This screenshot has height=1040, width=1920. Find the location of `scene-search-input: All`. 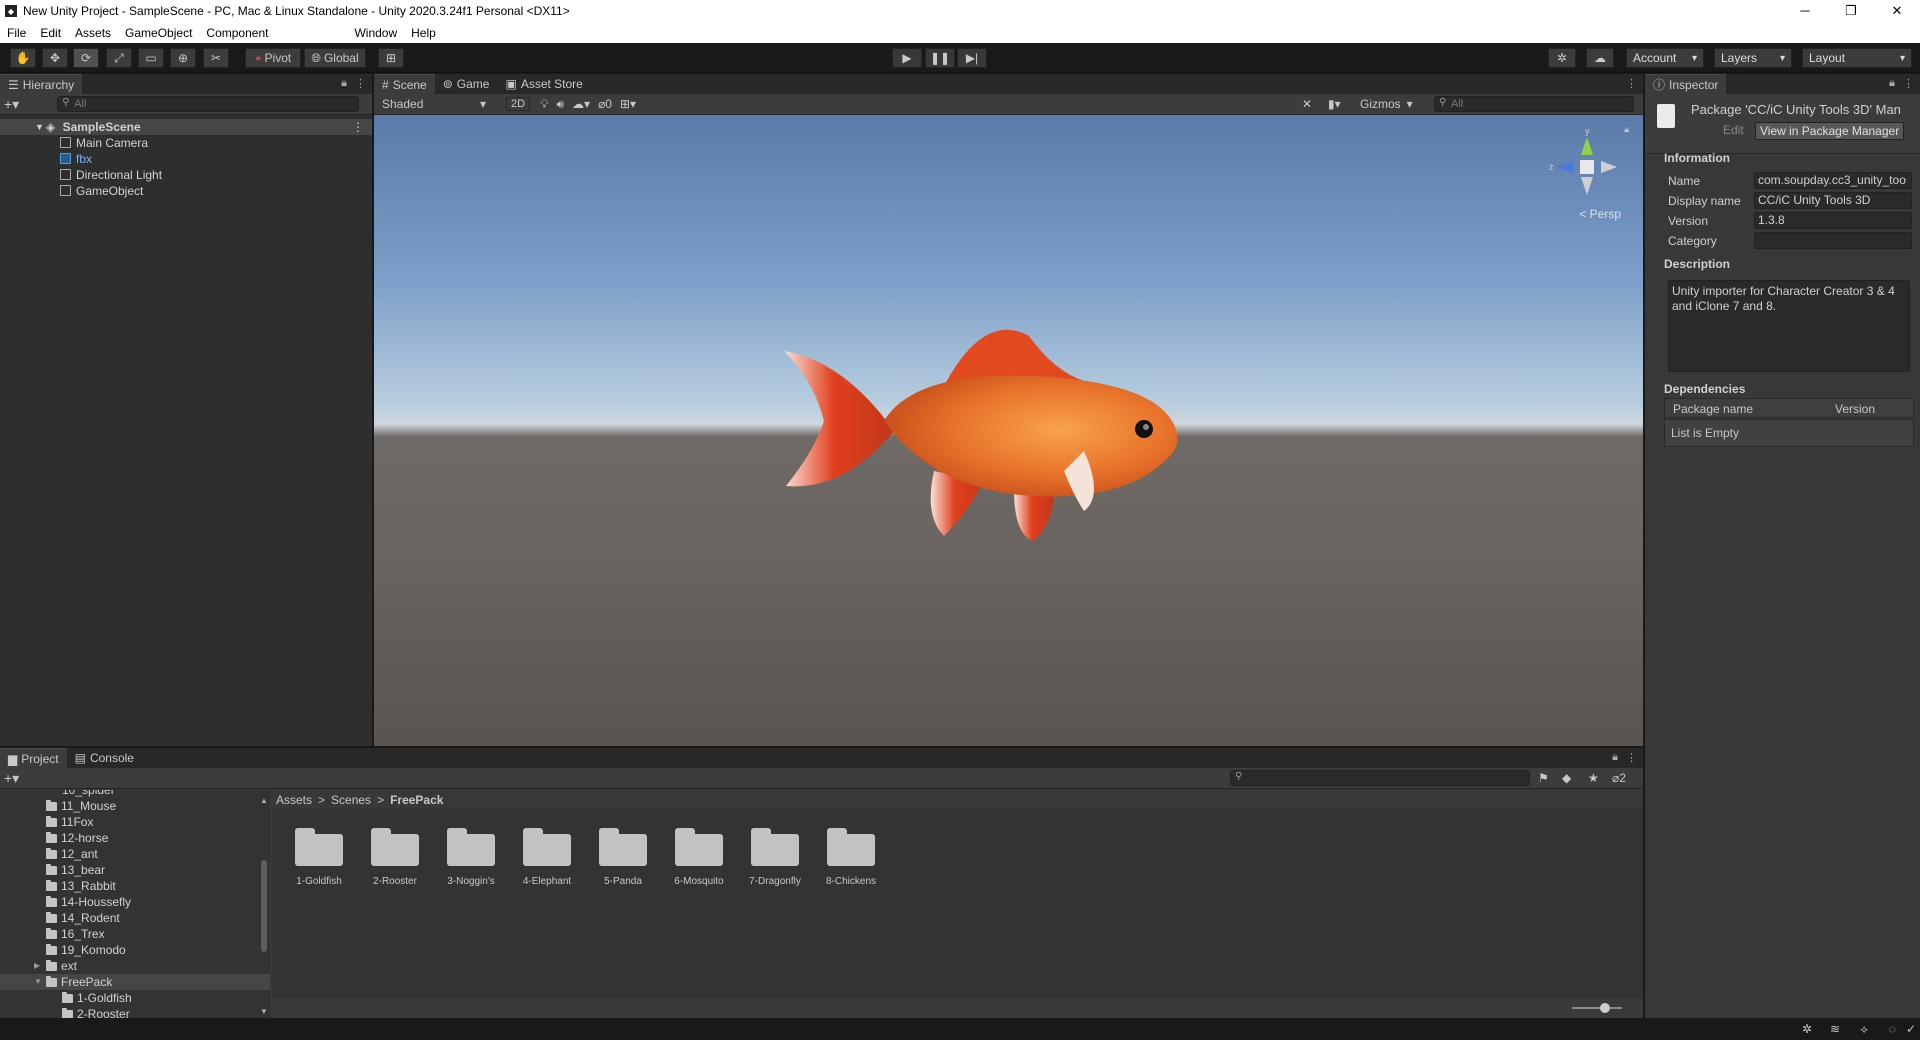

scene-search-input: All is located at coordinates (1534, 104).